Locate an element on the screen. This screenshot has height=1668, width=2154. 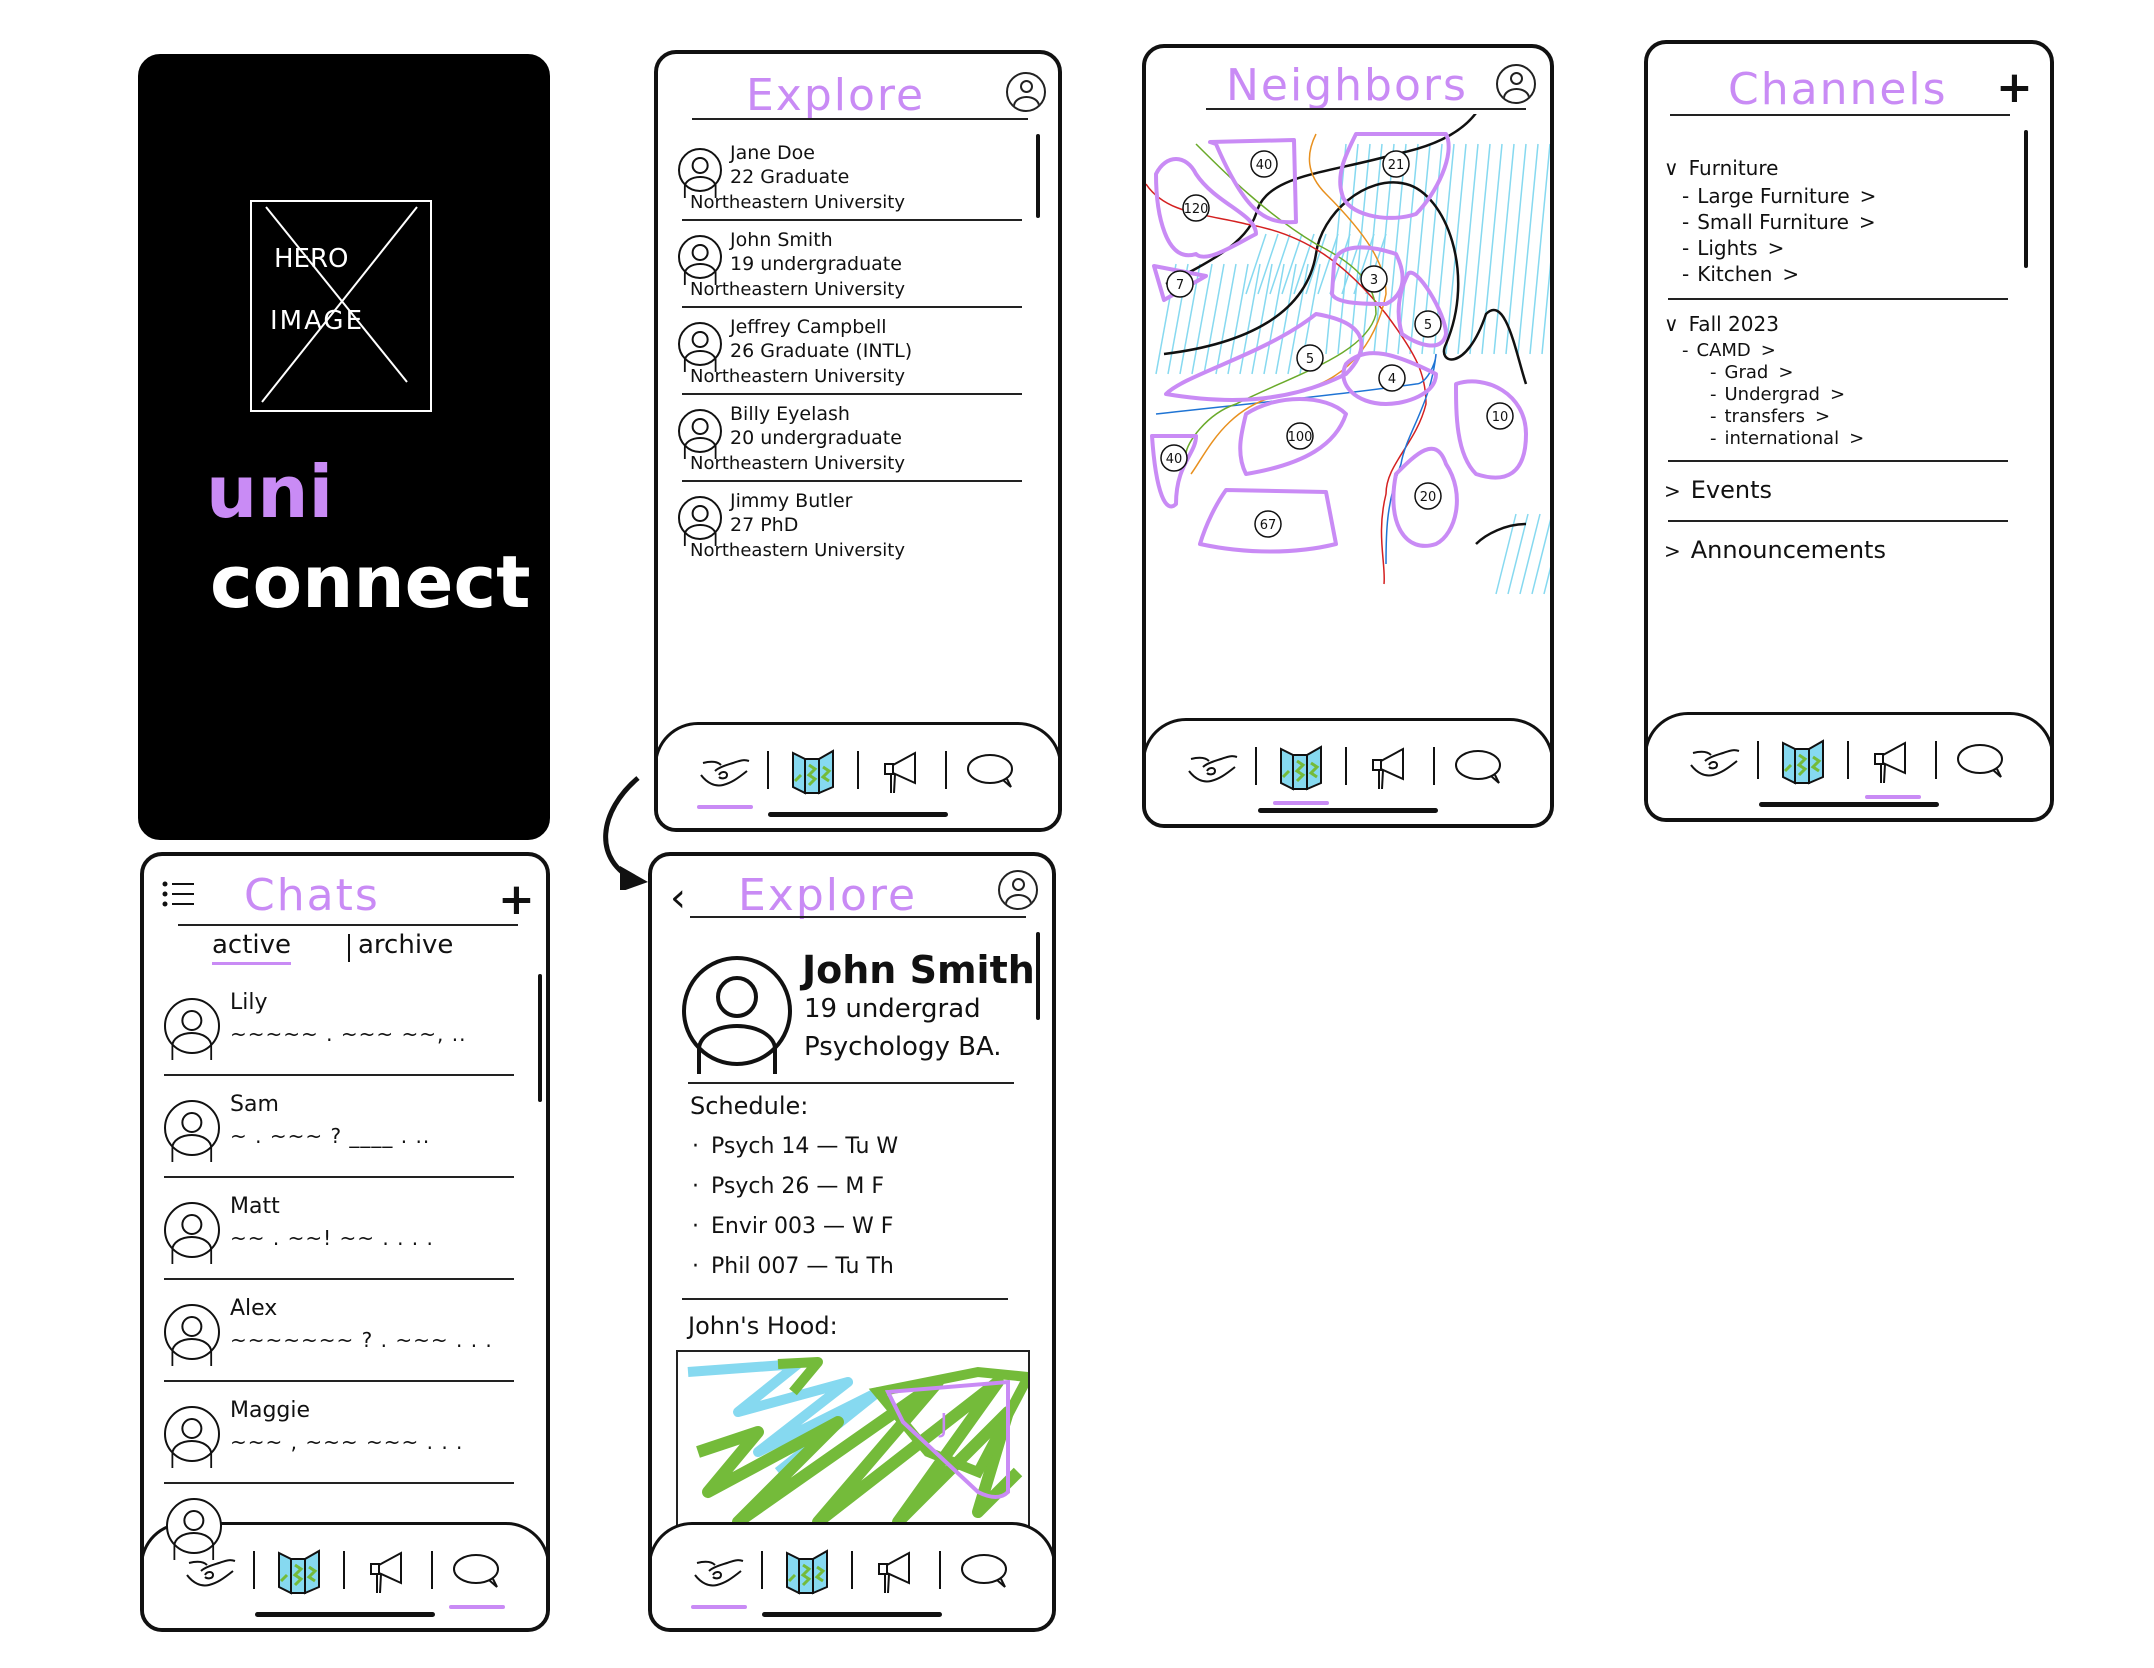
channel-group: ∨ Fall 2023 is located at coordinates (1721, 324).